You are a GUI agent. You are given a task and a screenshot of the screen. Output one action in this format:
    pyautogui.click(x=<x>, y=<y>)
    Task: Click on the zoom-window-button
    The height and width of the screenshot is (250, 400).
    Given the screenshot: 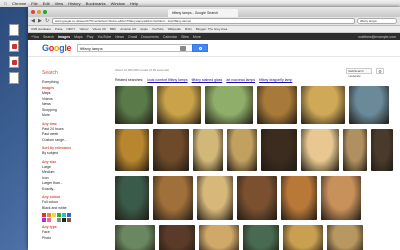 What is the action you would take?
    pyautogui.click(x=45, y=12)
    